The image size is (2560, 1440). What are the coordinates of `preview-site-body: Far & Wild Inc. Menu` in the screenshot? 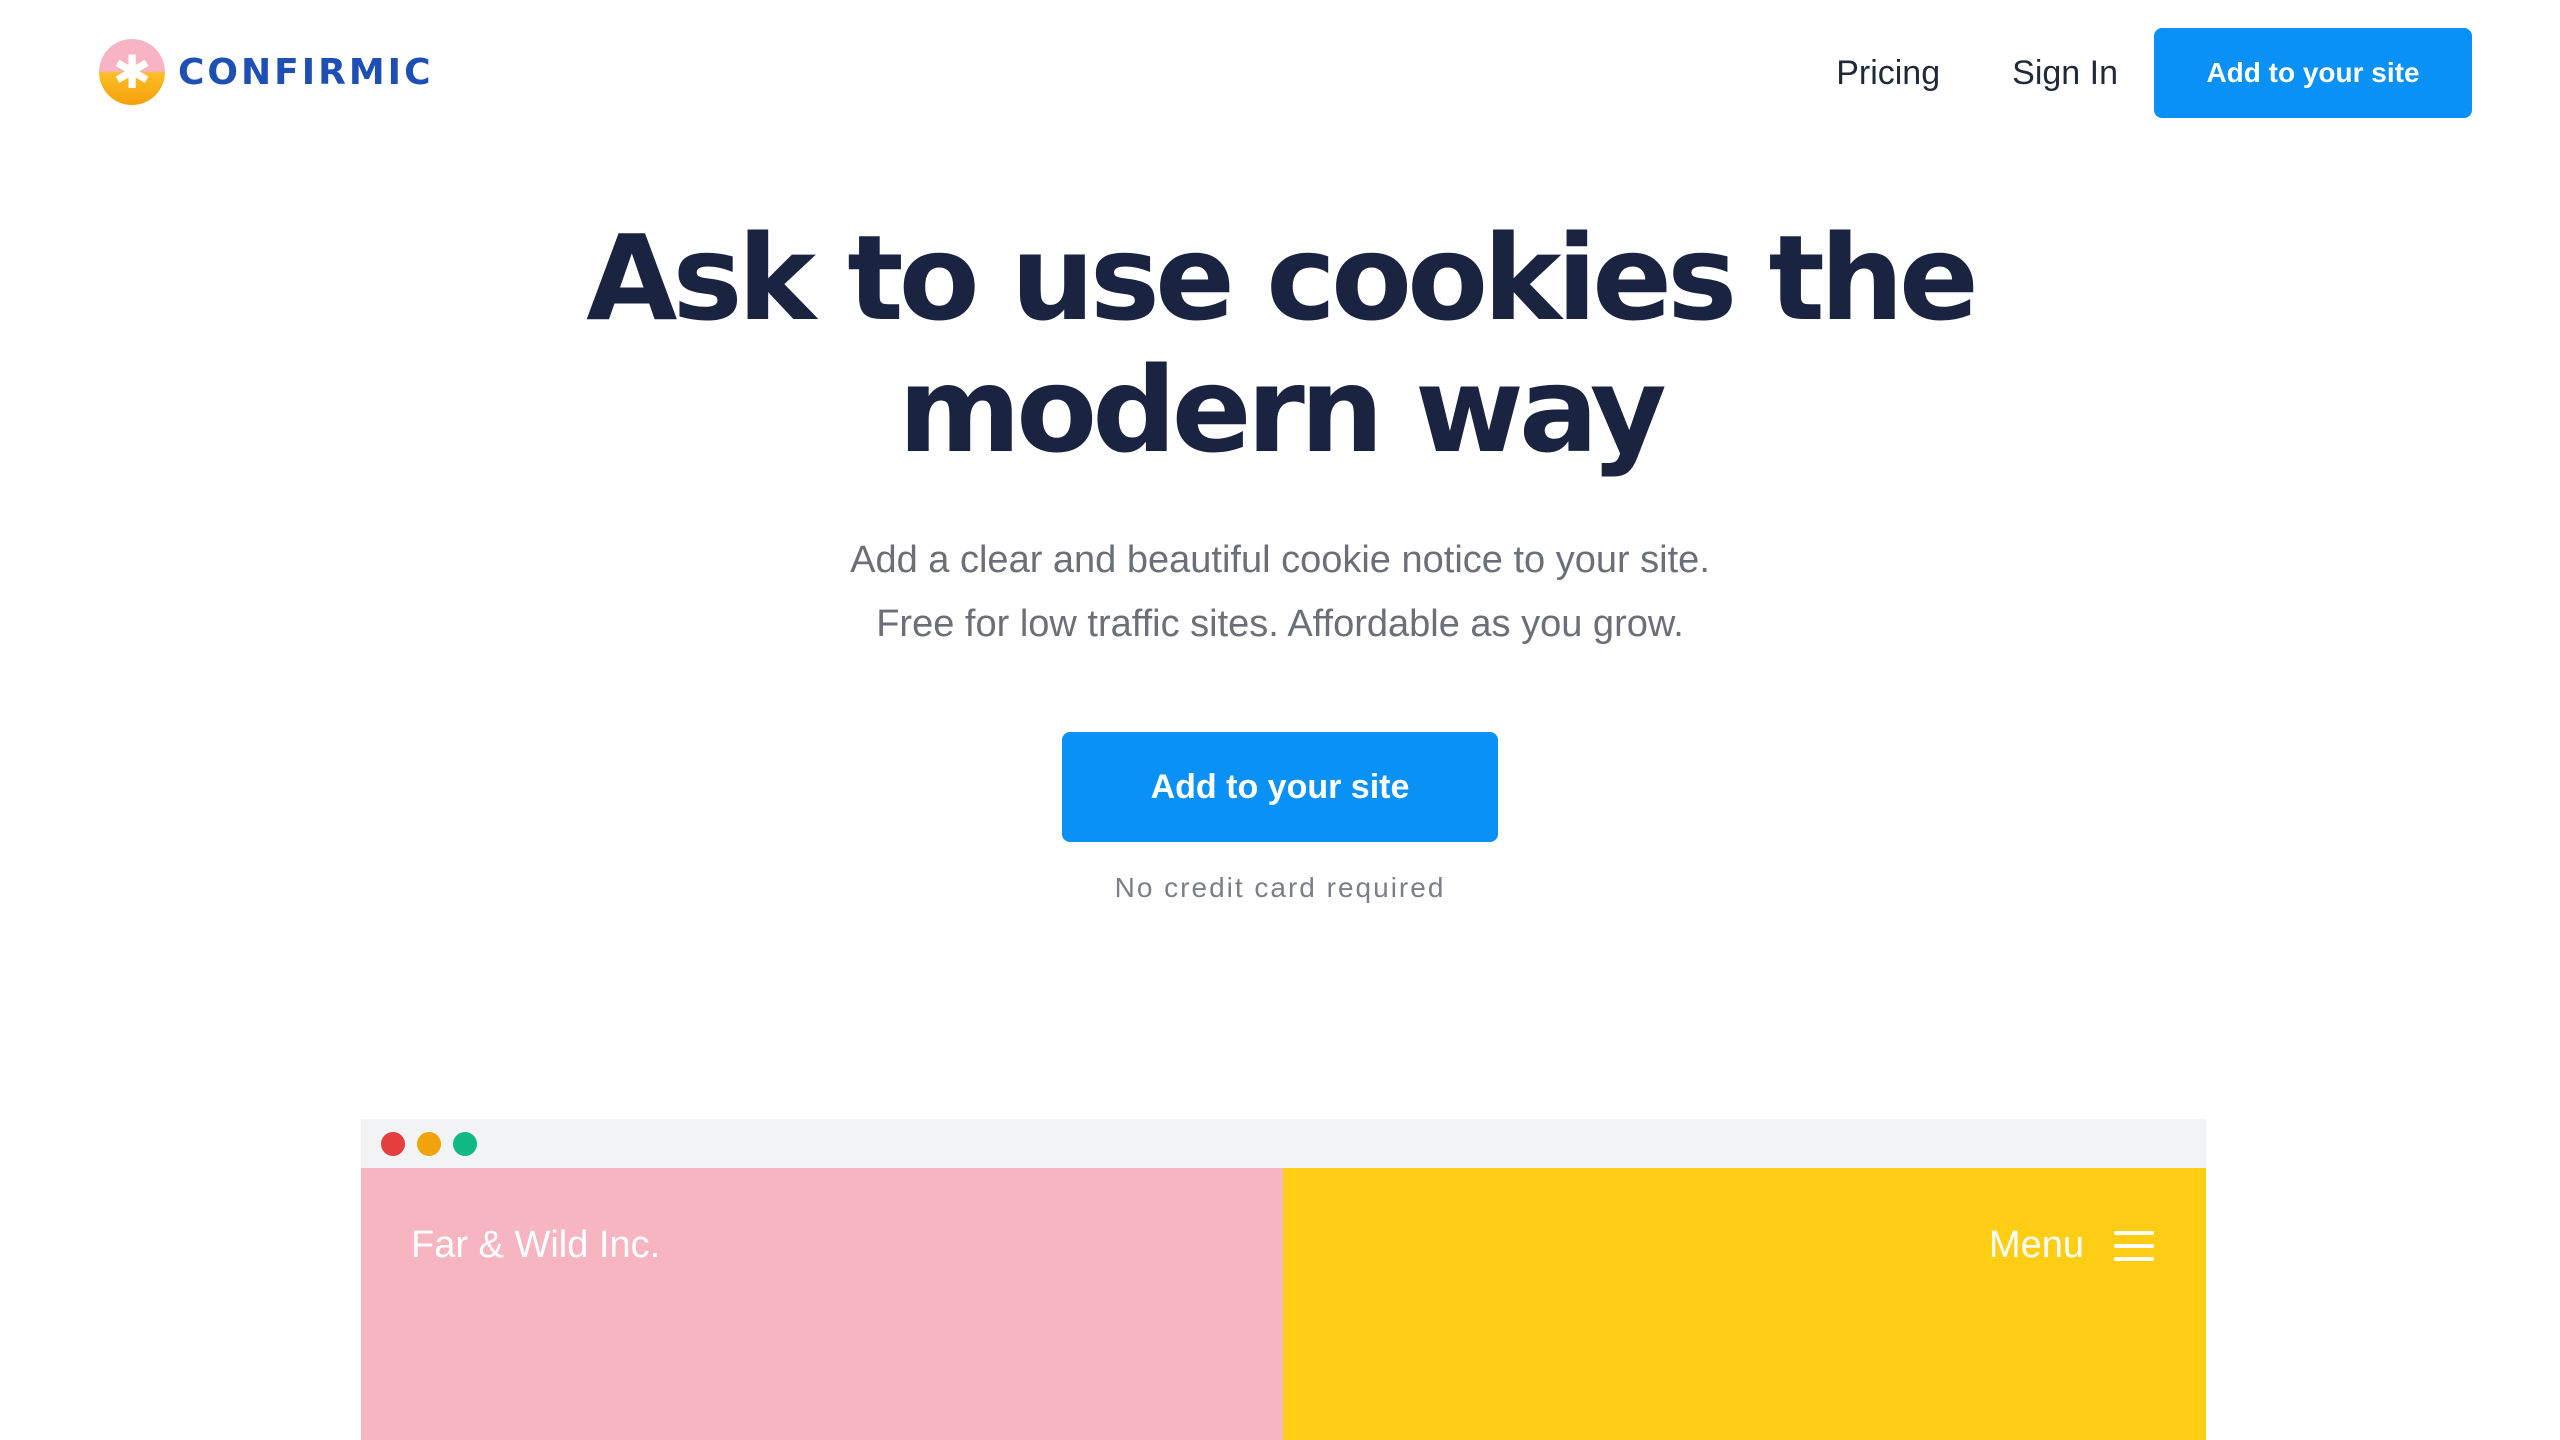 It's located at (1283, 1304).